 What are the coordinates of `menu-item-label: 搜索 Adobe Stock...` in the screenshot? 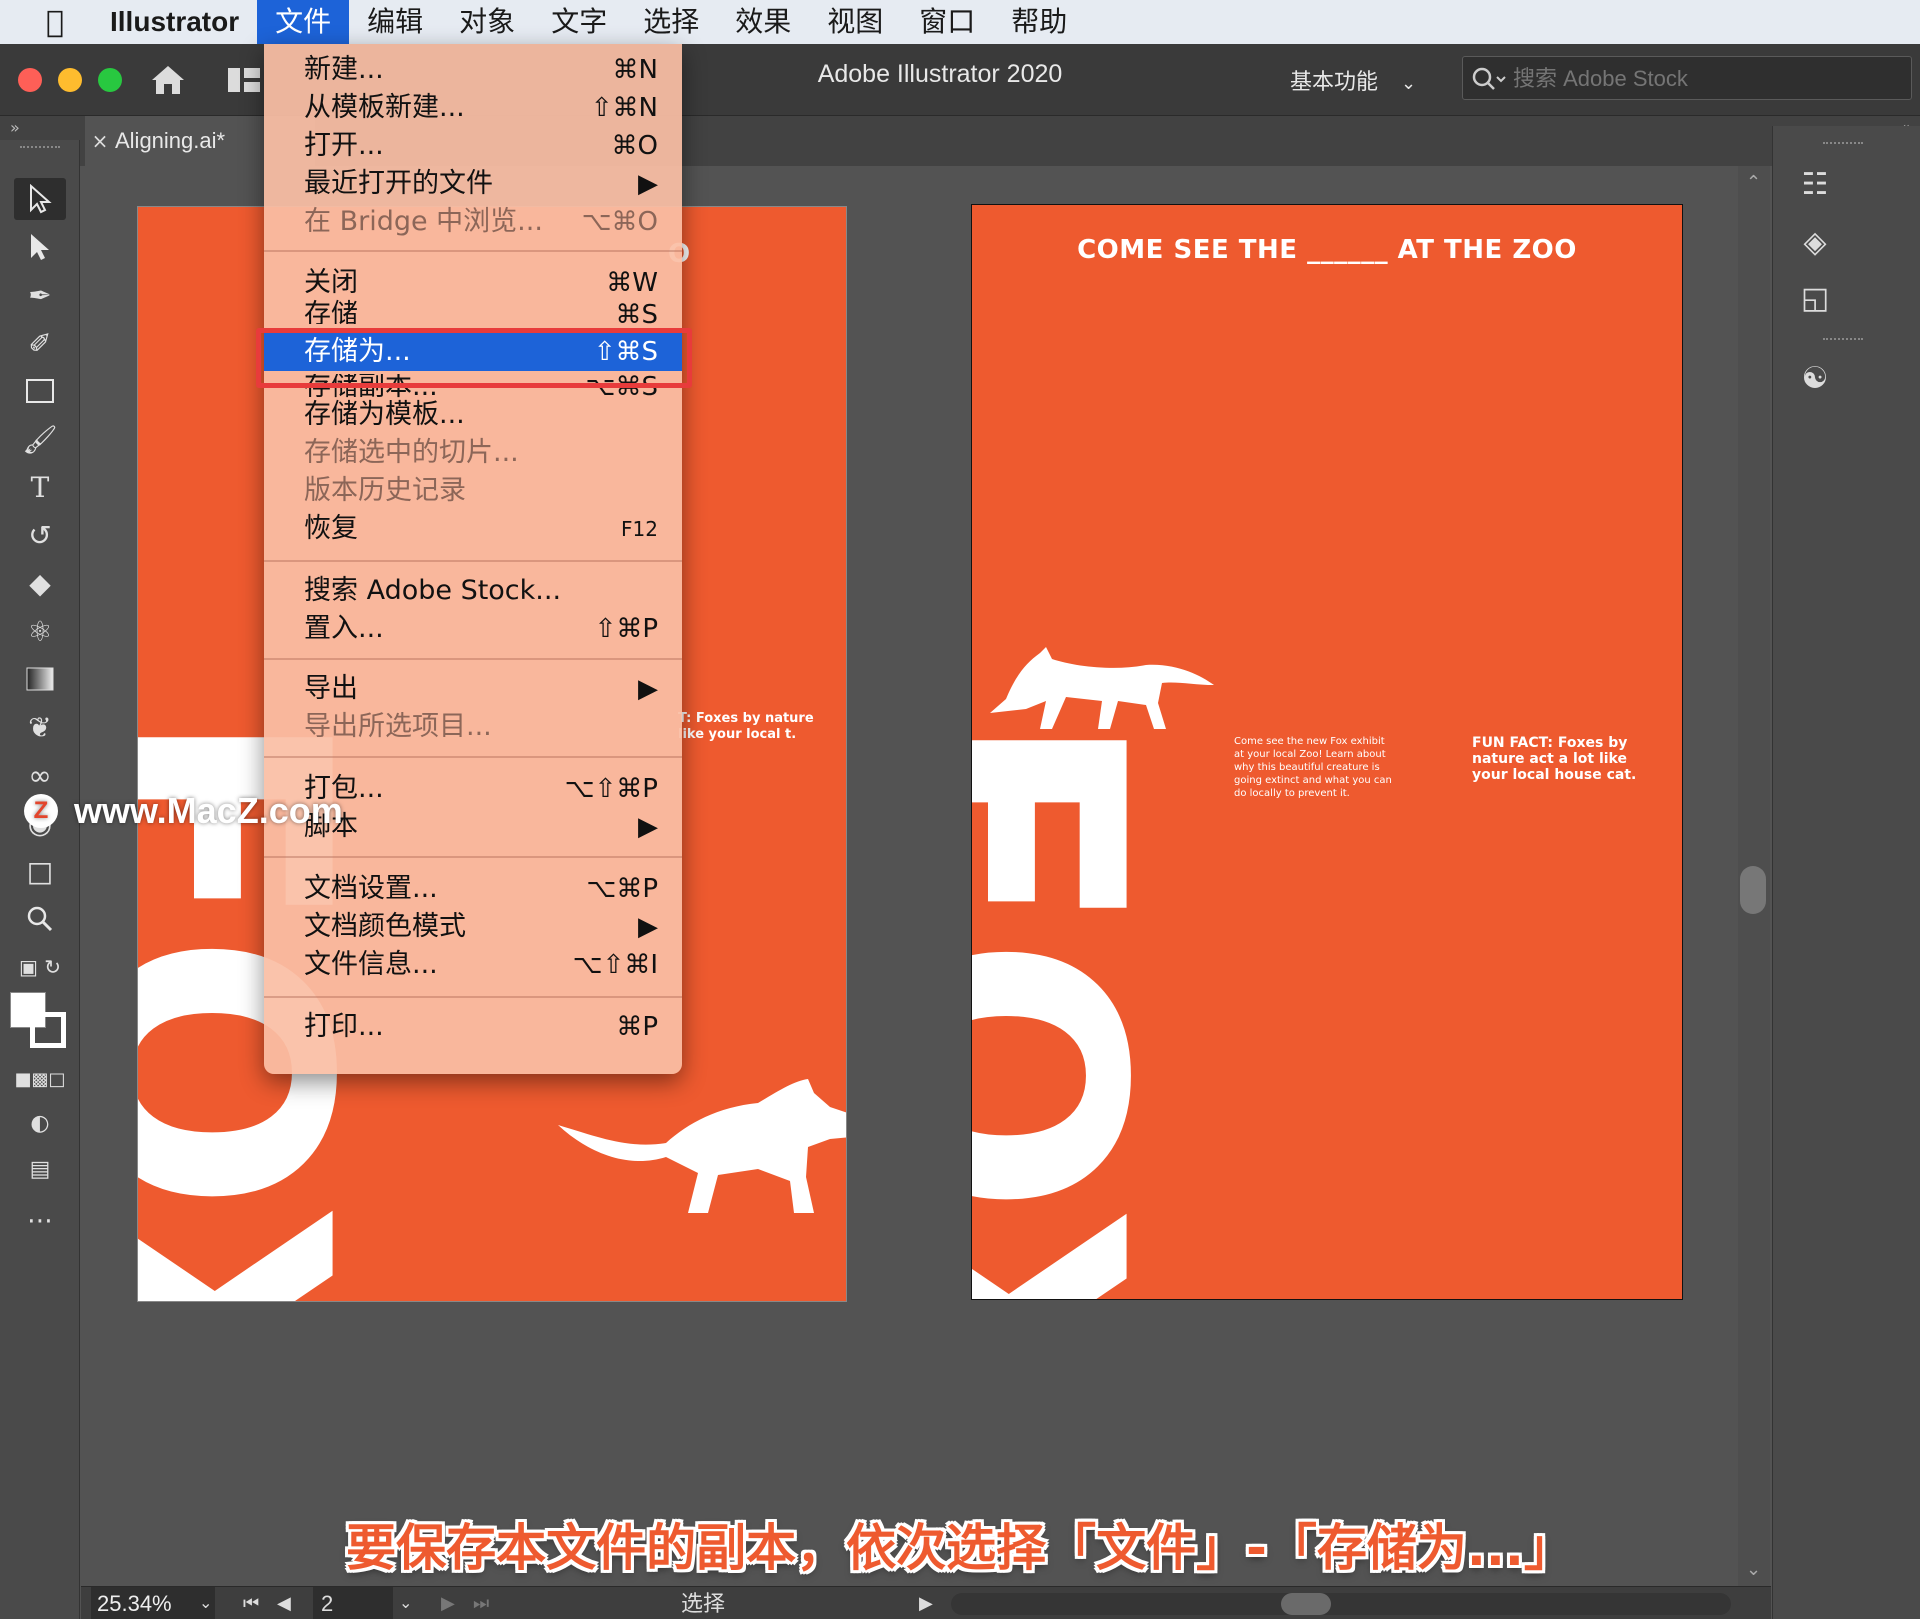 It's located at (433, 590).